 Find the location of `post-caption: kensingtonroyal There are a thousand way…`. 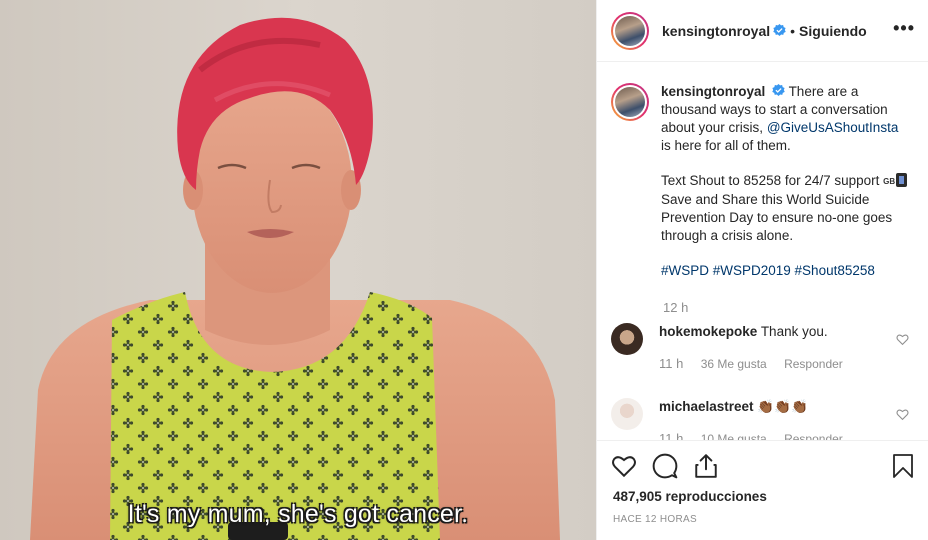

post-caption: kensingtonroyal There are a thousand way… is located at coordinates (766, 181).